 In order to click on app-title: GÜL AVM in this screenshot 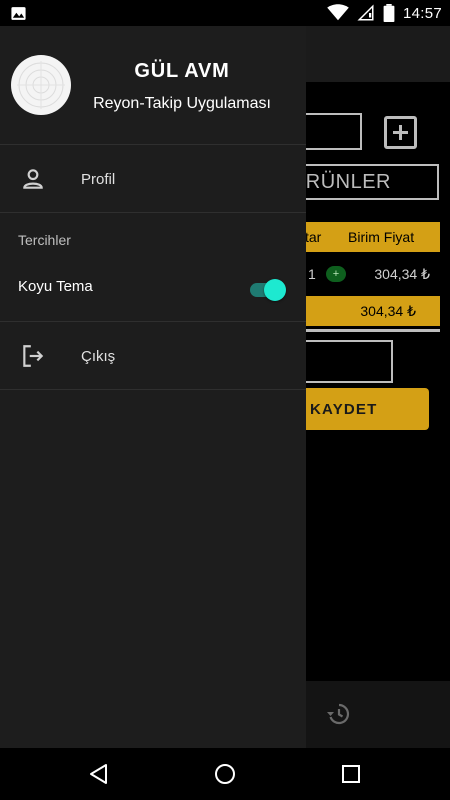, I will do `click(182, 71)`.